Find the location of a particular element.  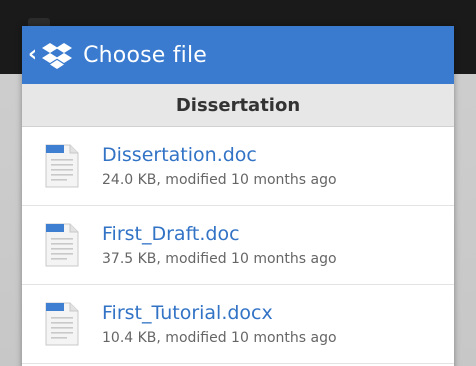

dialog-title: Choose file is located at coordinates (145, 55).